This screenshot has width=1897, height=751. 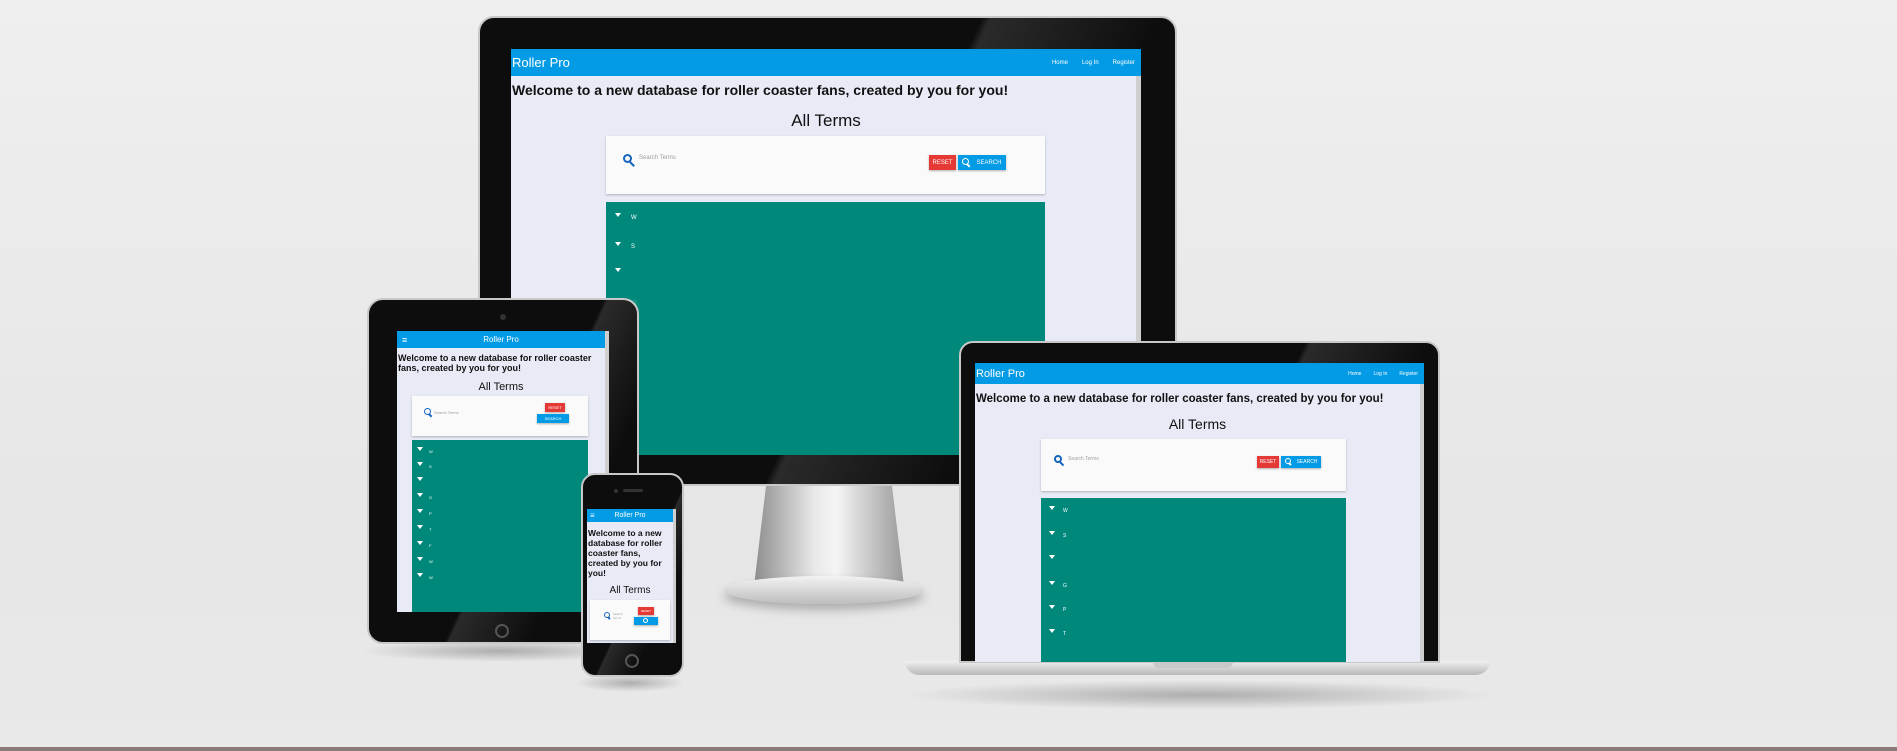 I want to click on navbar: ≡ Roller Pro, so click(x=503, y=339).